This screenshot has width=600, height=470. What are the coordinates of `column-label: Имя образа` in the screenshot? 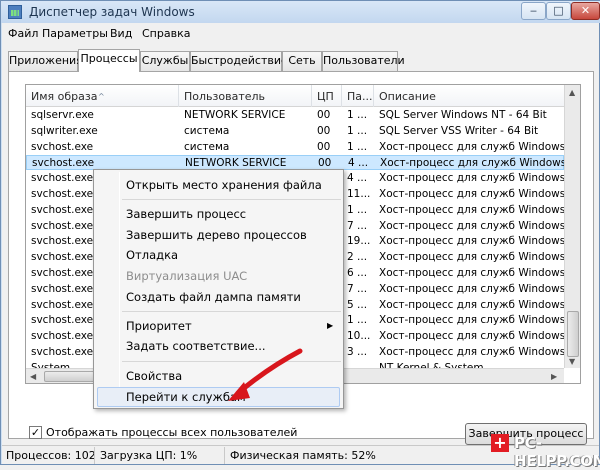 It's located at (64, 96).